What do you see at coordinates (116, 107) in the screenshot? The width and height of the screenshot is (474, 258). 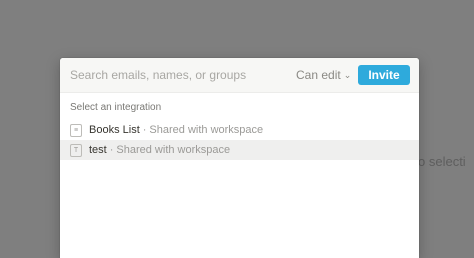 I see `section-heading: Select an integration` at bounding box center [116, 107].